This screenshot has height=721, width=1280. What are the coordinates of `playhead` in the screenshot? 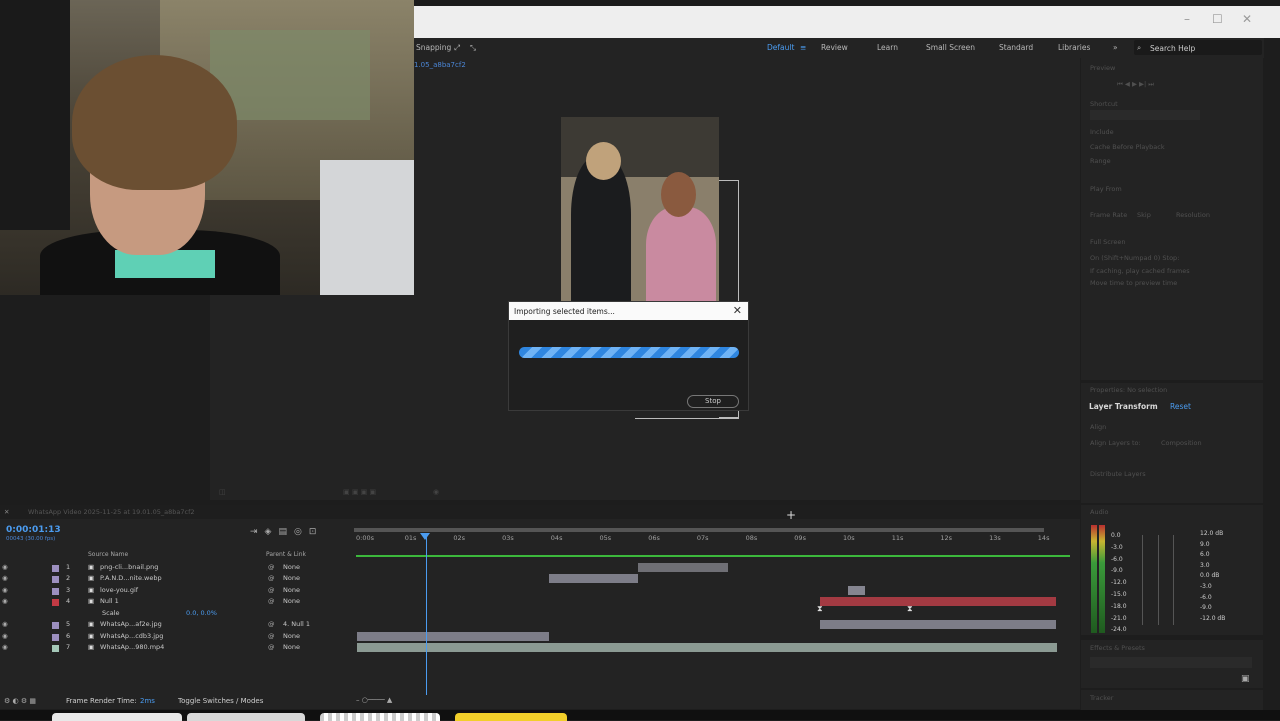 It's located at (426, 615).